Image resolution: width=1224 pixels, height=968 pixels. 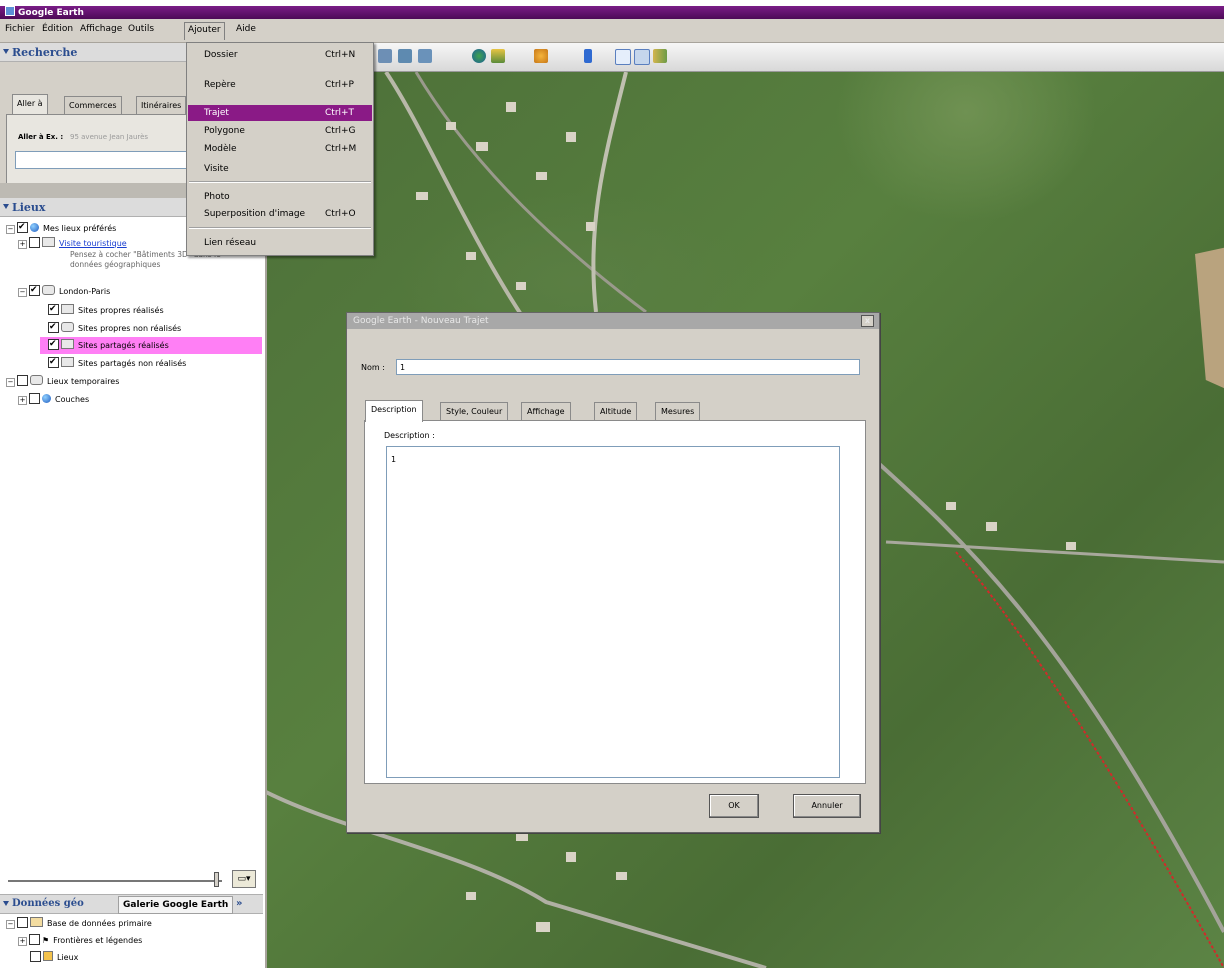 What do you see at coordinates (1089, 759) in the screenshot?
I see `path-line` at bounding box center [1089, 759].